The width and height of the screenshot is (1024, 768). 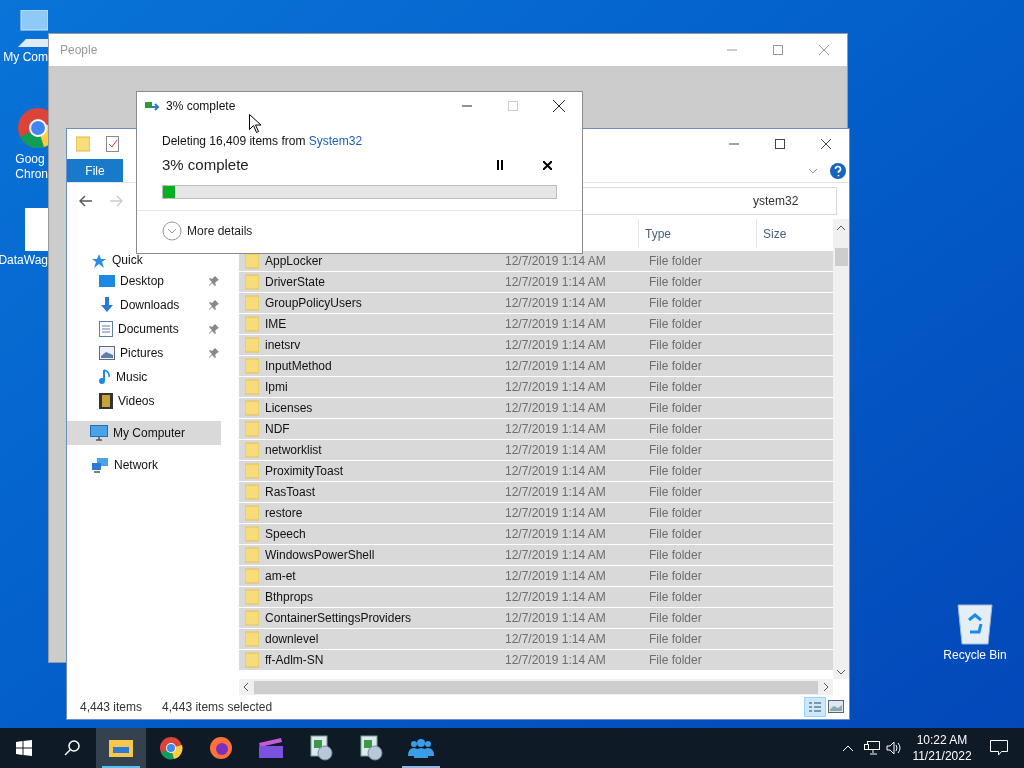 I want to click on column-header: Type, so click(x=658, y=233).